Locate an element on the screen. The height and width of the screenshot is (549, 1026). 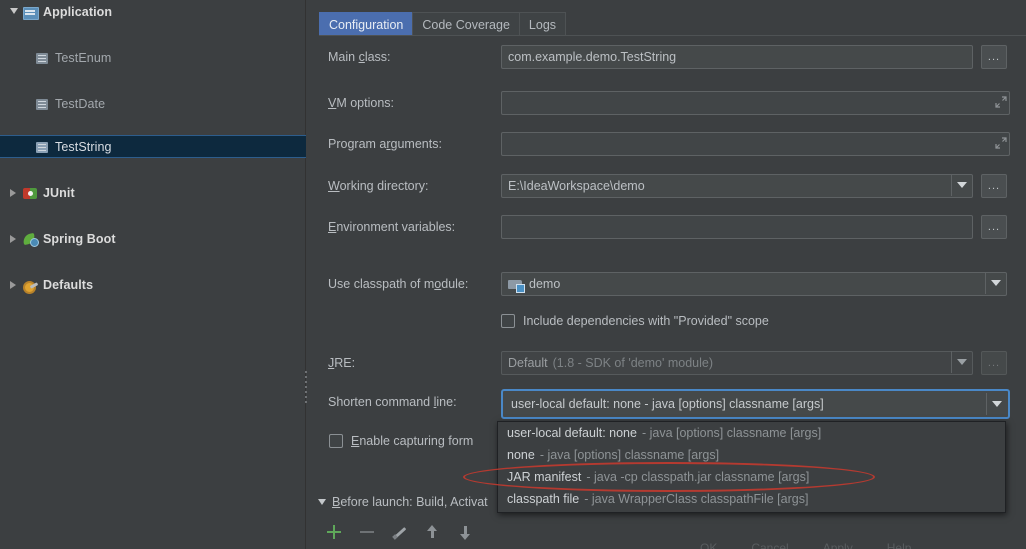
move-up-icon is located at coordinates (433, 532).